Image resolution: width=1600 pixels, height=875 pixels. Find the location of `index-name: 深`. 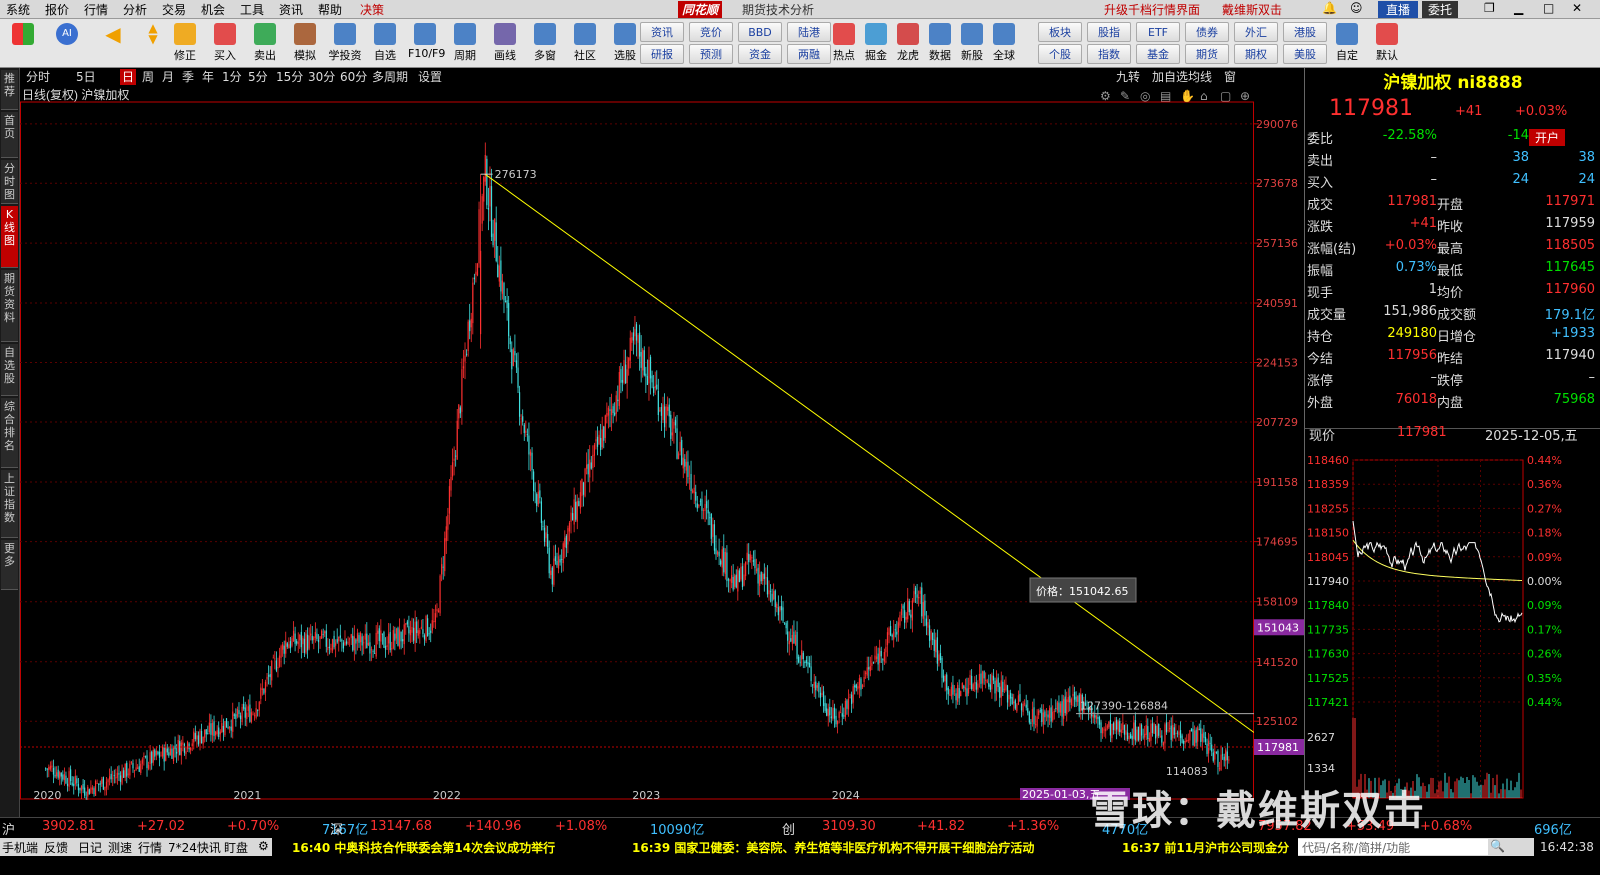

index-name: 深 is located at coordinates (336, 828).